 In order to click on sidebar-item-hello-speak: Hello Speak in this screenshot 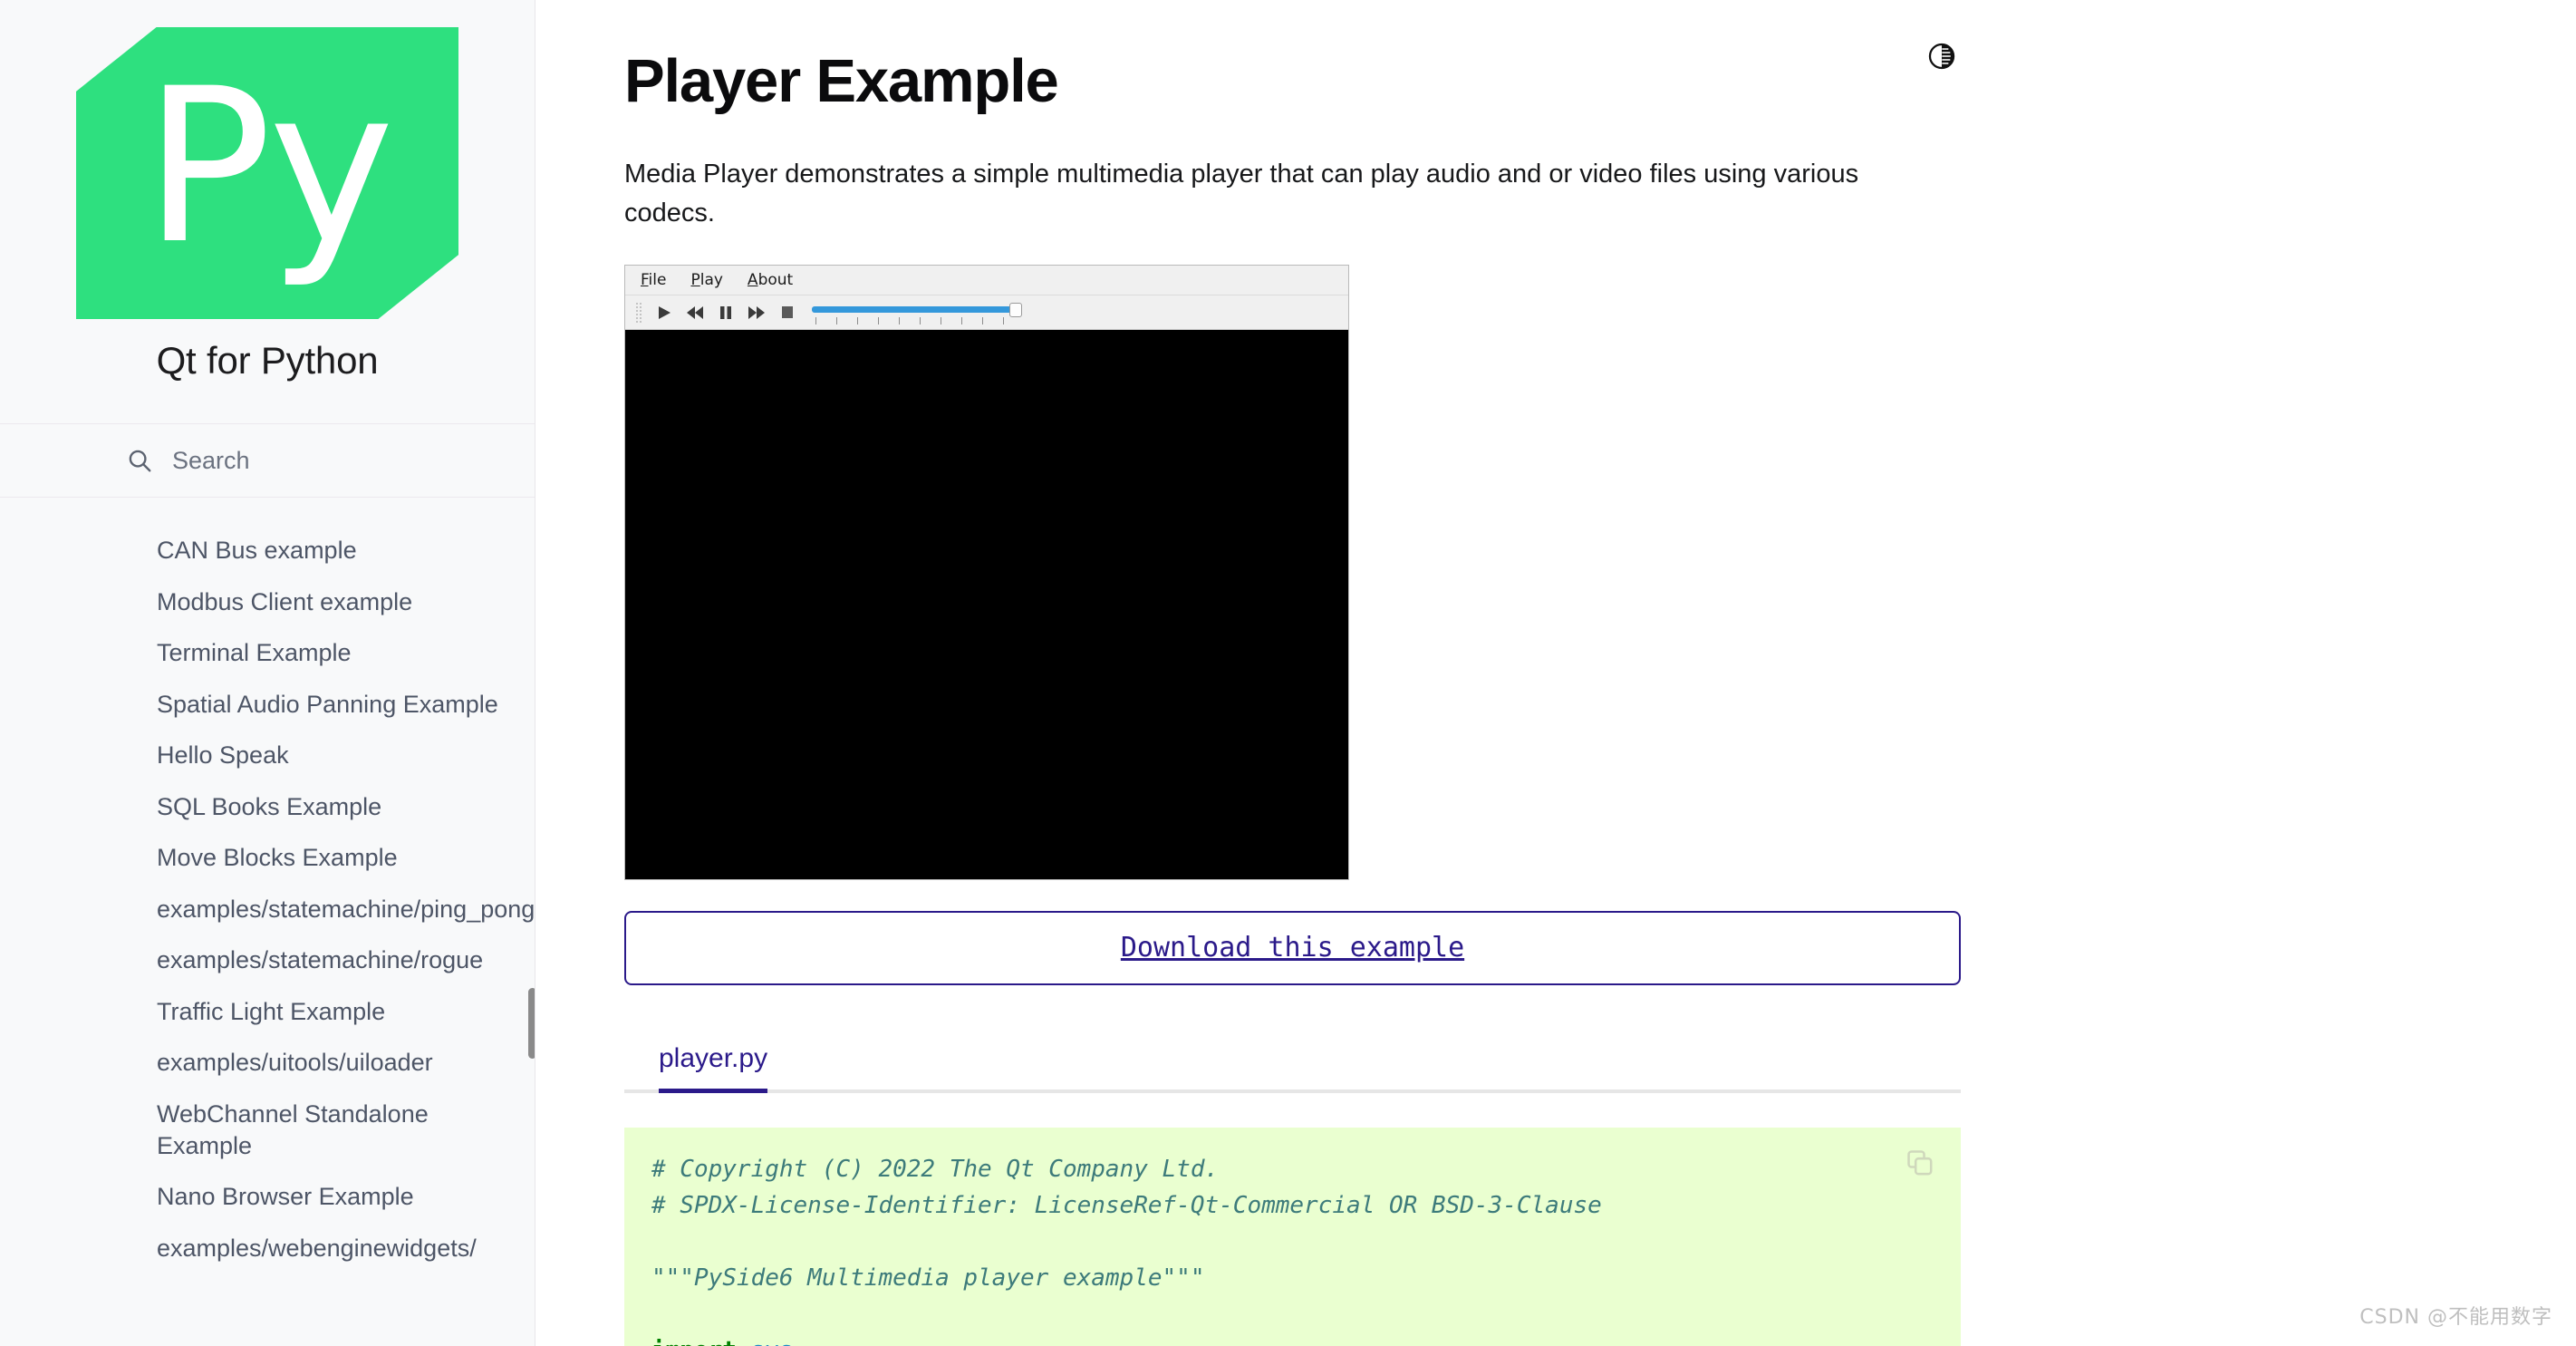, I will do `click(328, 755)`.